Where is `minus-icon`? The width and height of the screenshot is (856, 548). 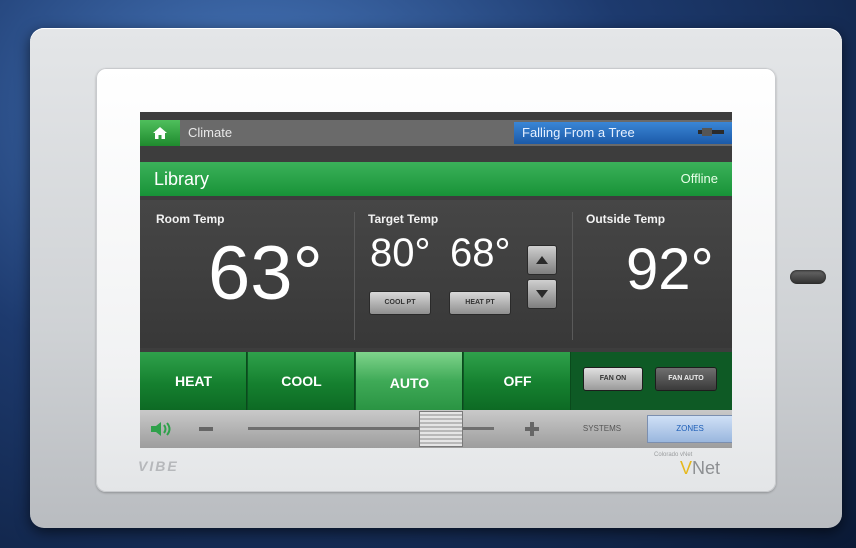 minus-icon is located at coordinates (206, 429).